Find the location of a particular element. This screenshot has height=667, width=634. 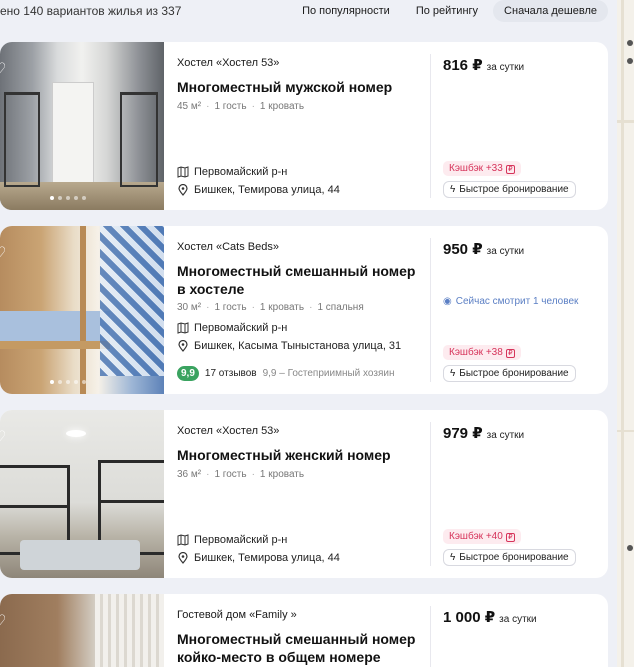

address: Бишкек, Касыма Тыныстанова улица, 31 is located at coordinates (289, 346).